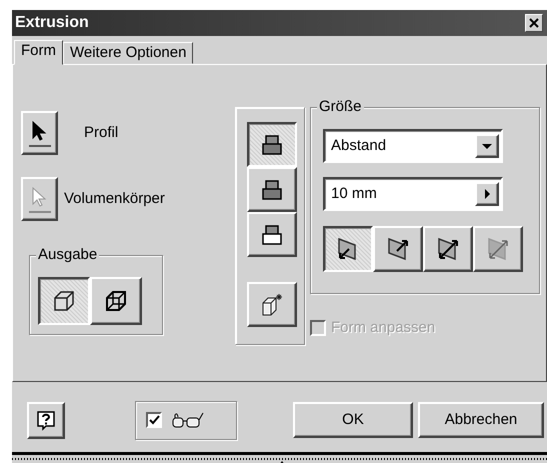  Describe the element at coordinates (348, 249) in the screenshot. I see `extent-button` at that location.